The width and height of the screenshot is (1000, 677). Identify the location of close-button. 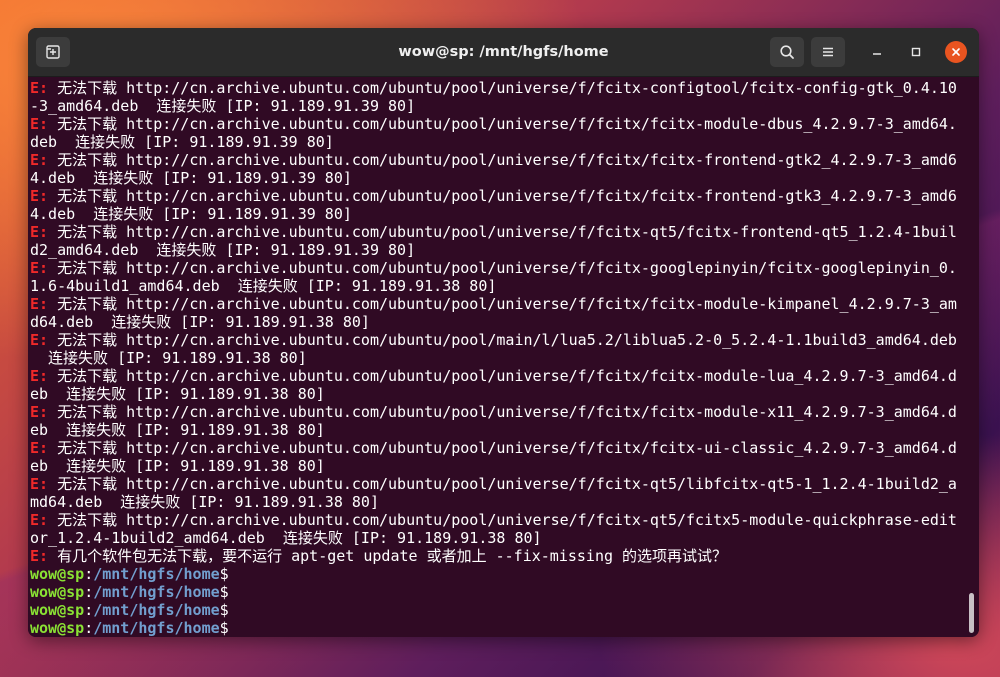
(956, 52).